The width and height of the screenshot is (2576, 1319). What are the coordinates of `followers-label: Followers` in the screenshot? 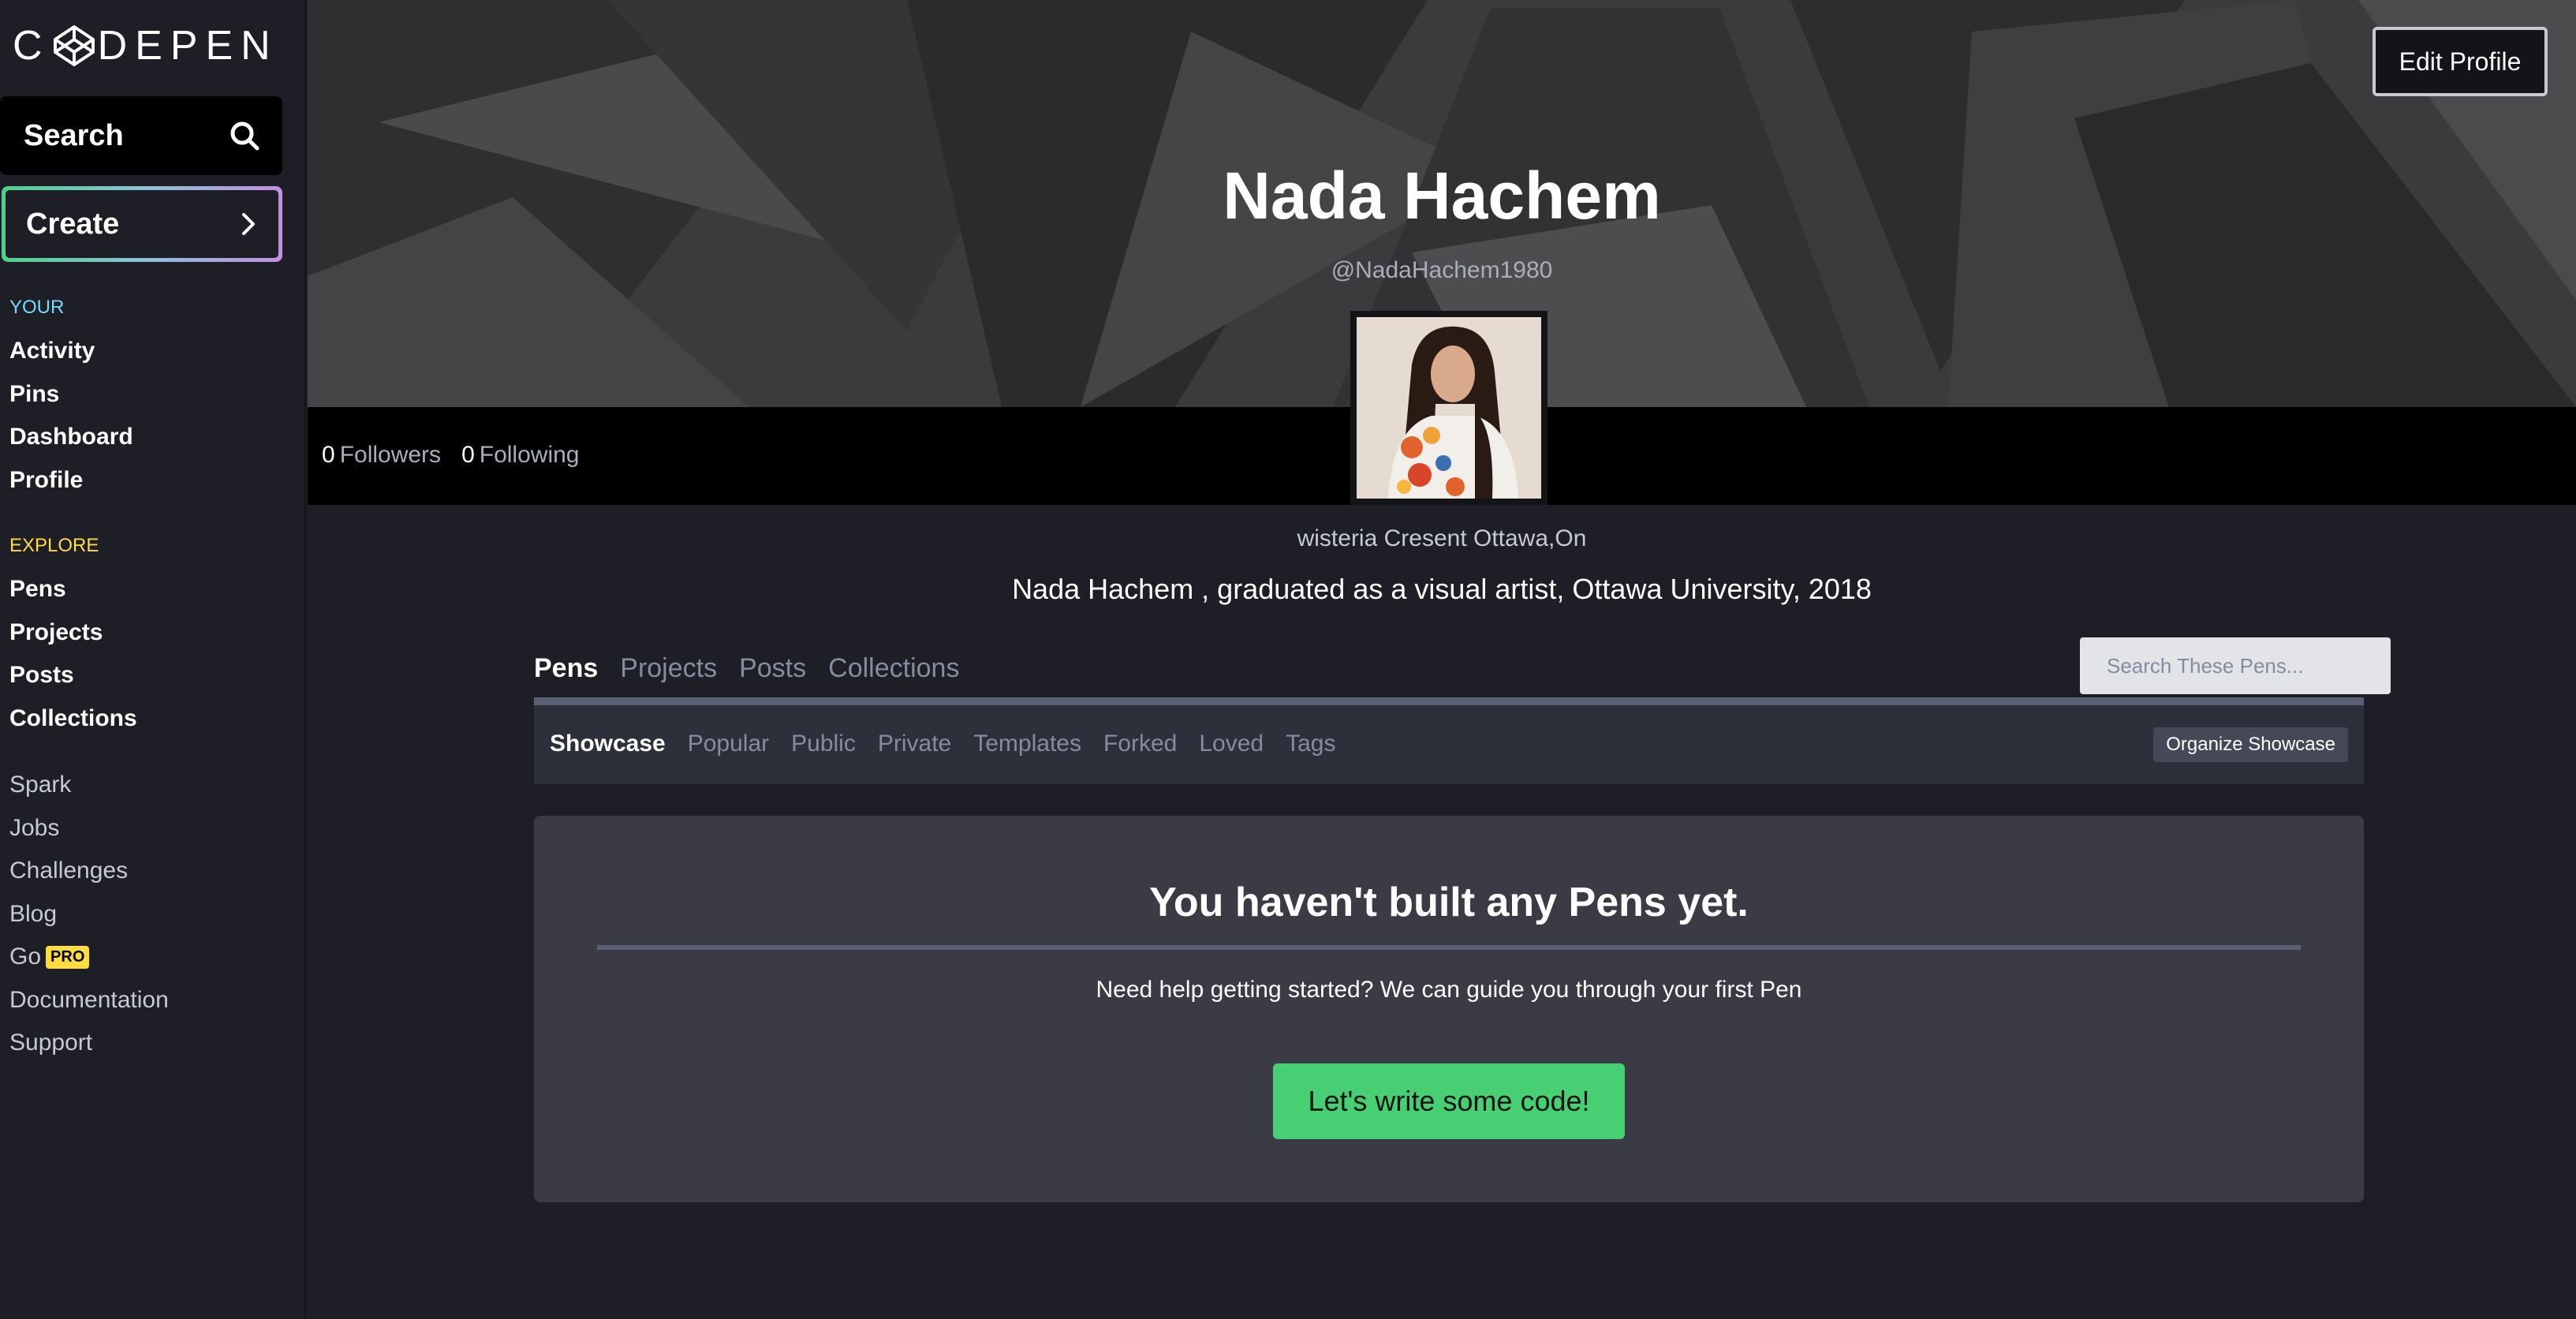 It's located at (390, 455).